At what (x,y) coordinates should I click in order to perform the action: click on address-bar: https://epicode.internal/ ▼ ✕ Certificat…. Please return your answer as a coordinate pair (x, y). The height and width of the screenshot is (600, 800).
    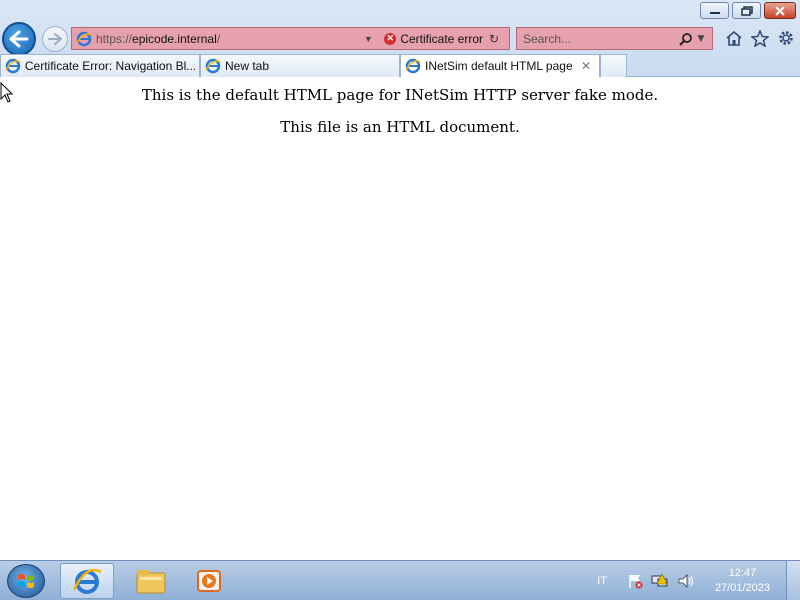
    Looking at the image, I should click on (290, 38).